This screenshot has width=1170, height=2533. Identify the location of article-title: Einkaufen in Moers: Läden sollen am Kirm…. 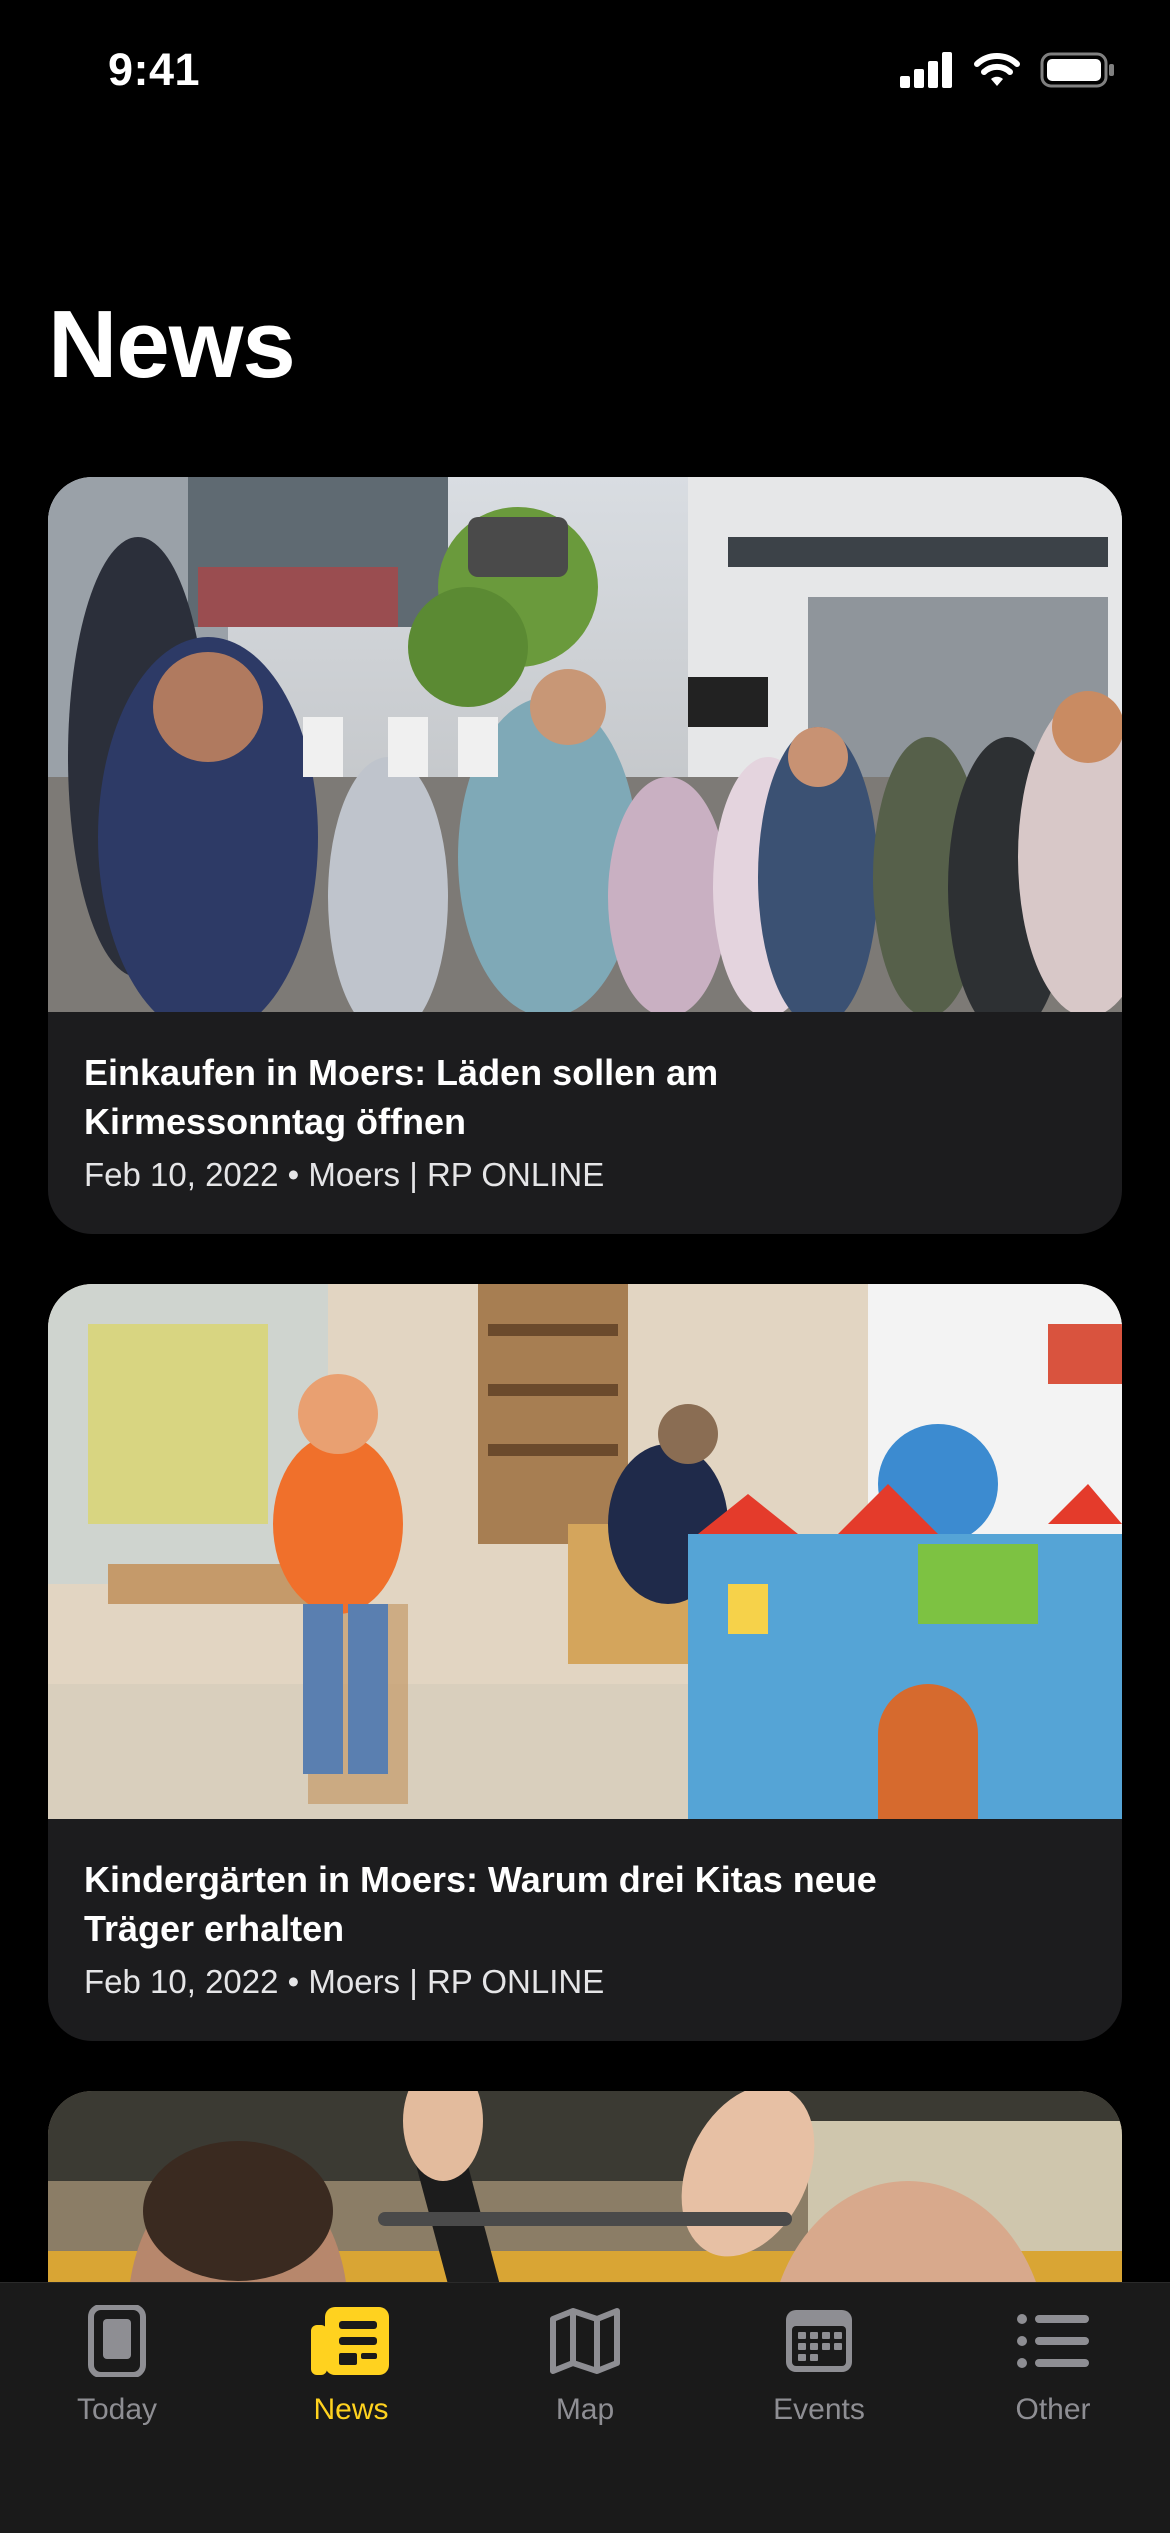
(401, 1097).